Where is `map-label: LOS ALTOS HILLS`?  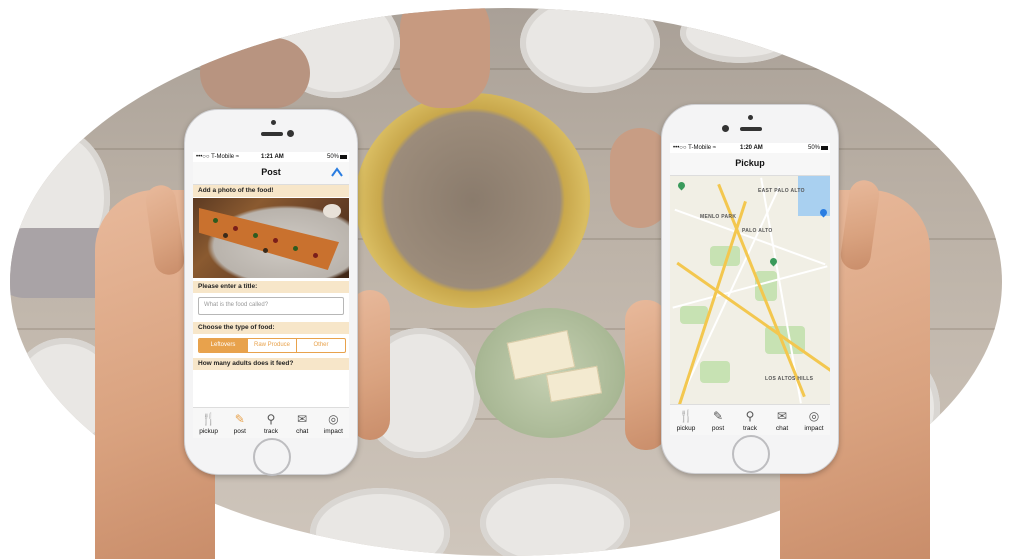 map-label: LOS ALTOS HILLS is located at coordinates (789, 379).